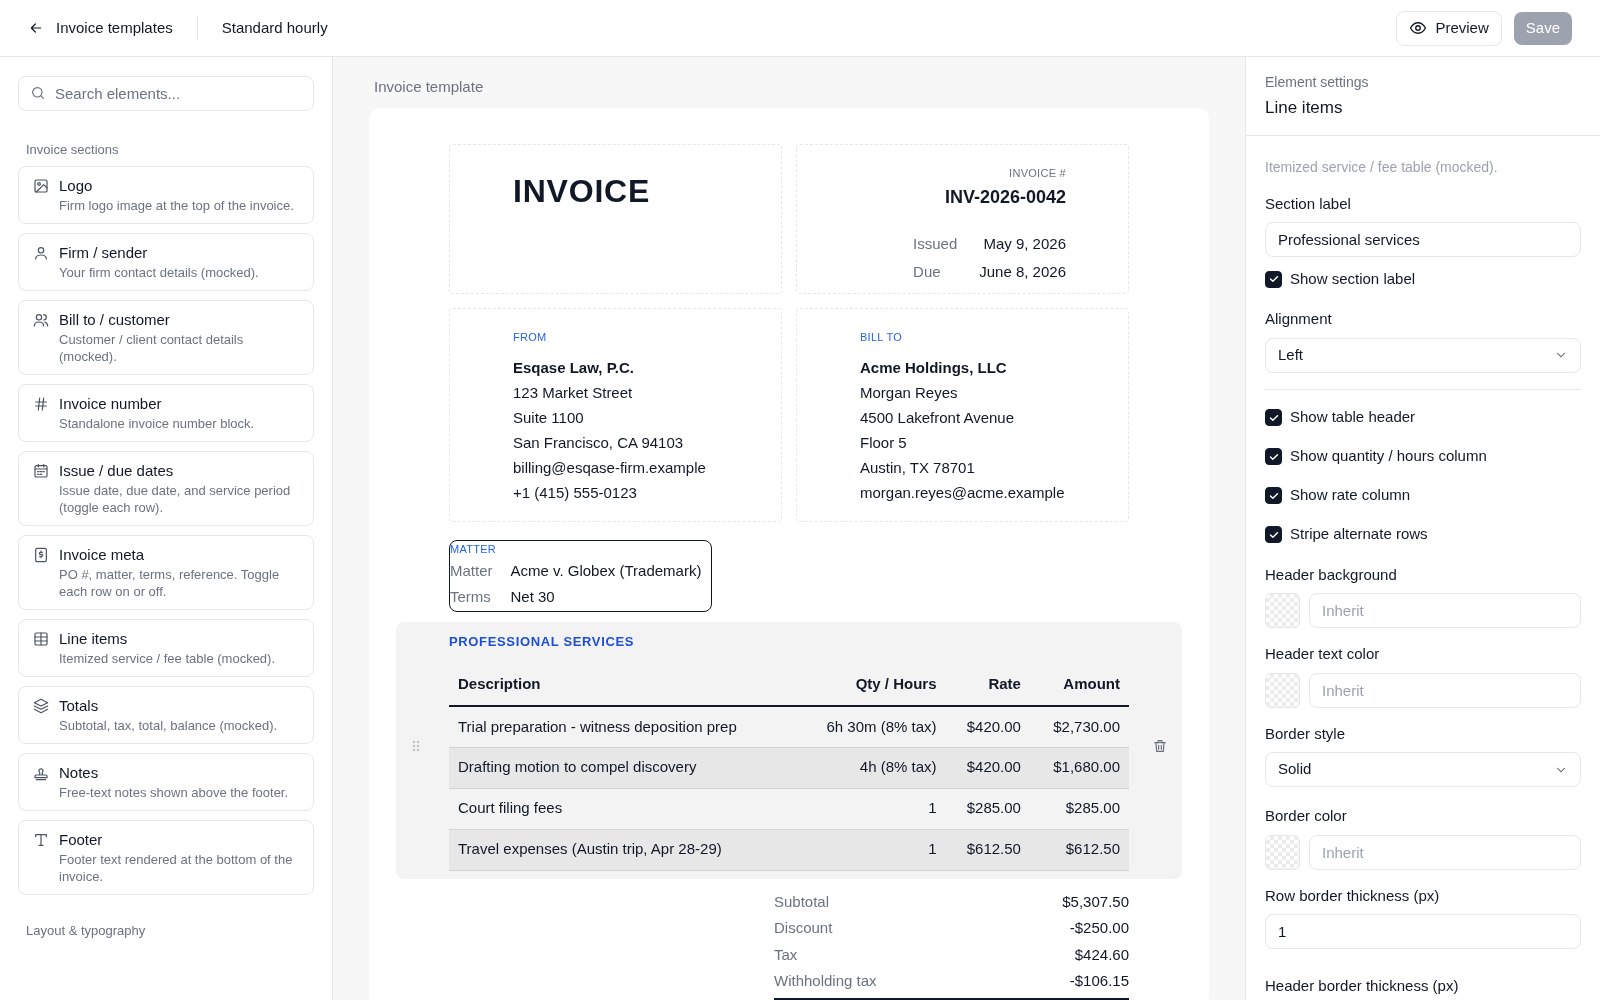 The width and height of the screenshot is (1600, 1000). What do you see at coordinates (1418, 28) in the screenshot?
I see `eye-icon` at bounding box center [1418, 28].